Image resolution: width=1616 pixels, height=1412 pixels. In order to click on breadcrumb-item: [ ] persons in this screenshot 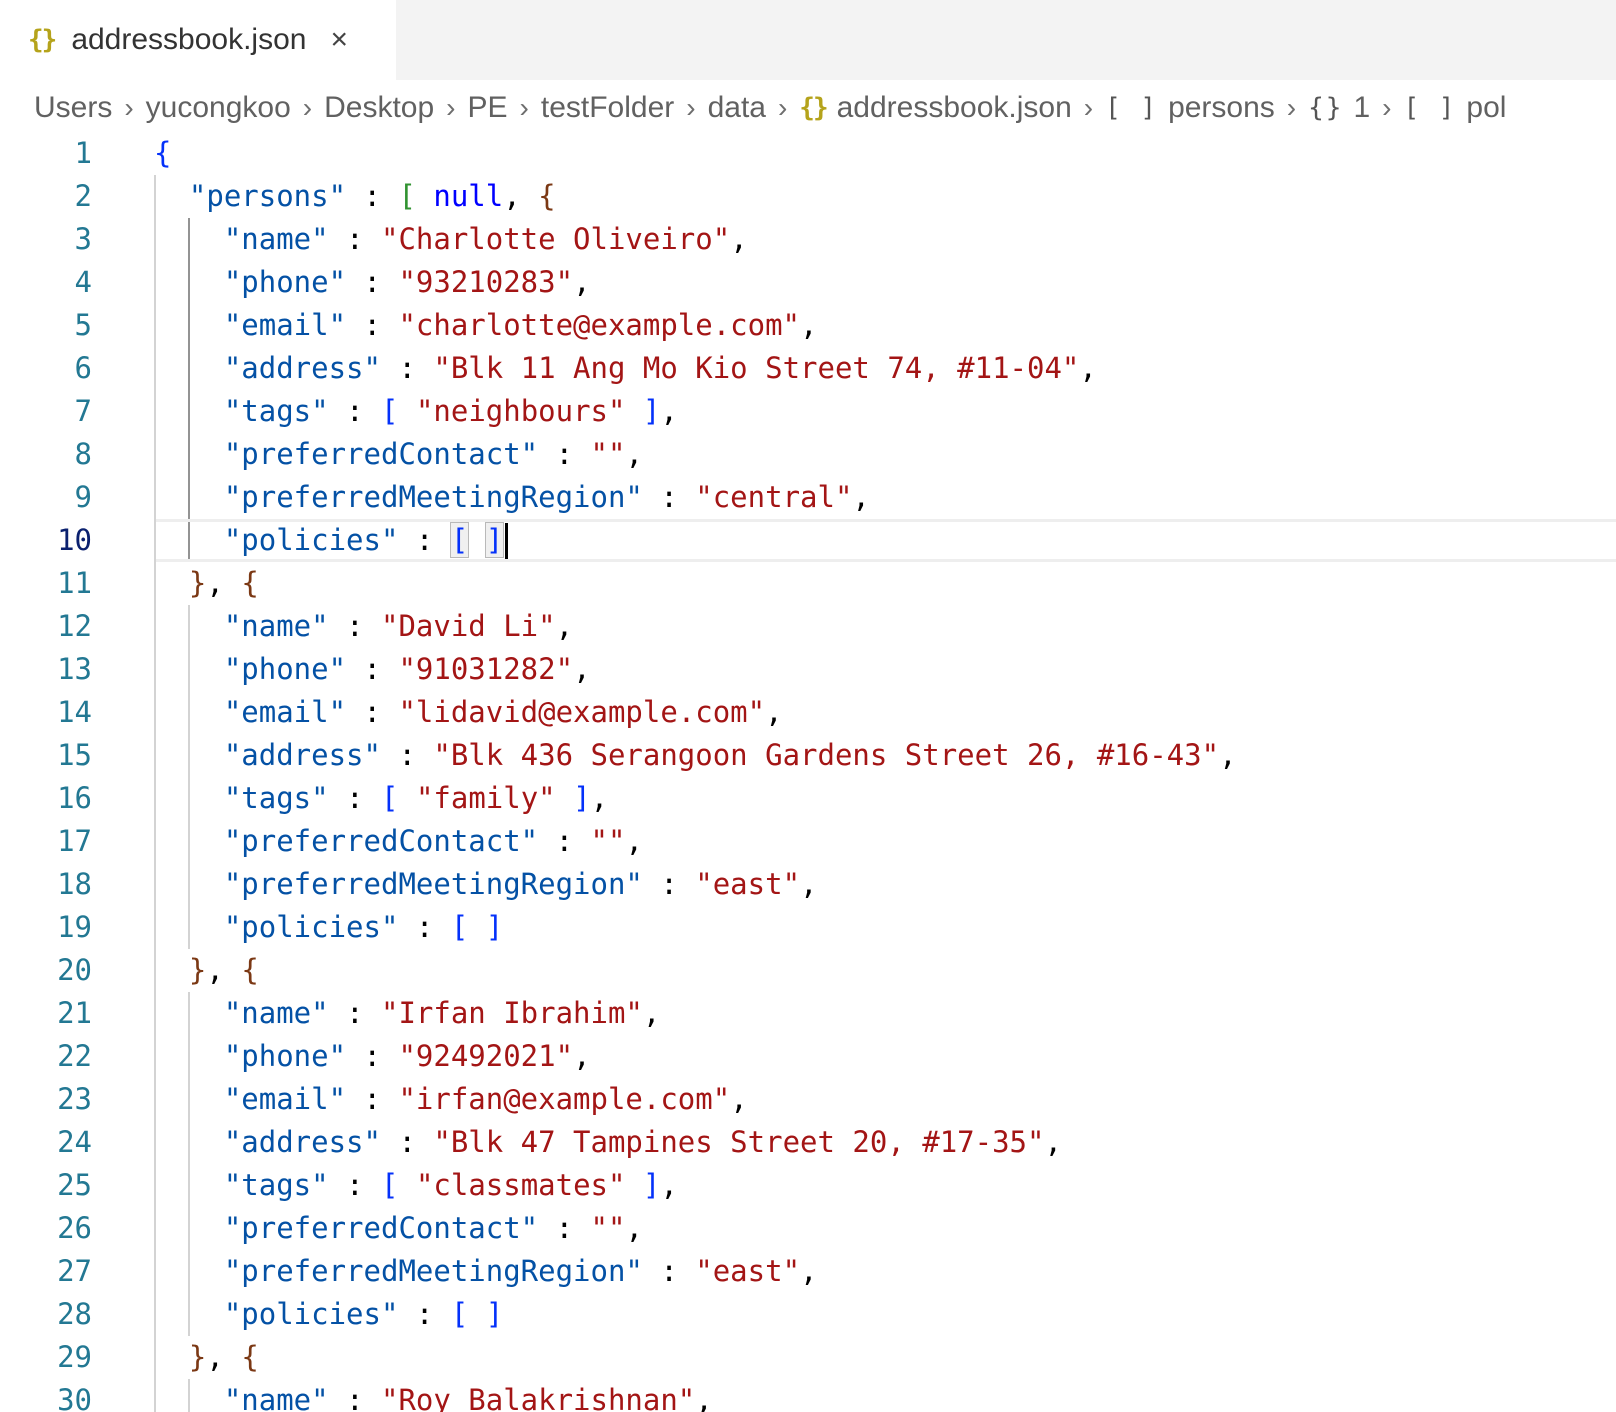, I will do `click(1190, 108)`.